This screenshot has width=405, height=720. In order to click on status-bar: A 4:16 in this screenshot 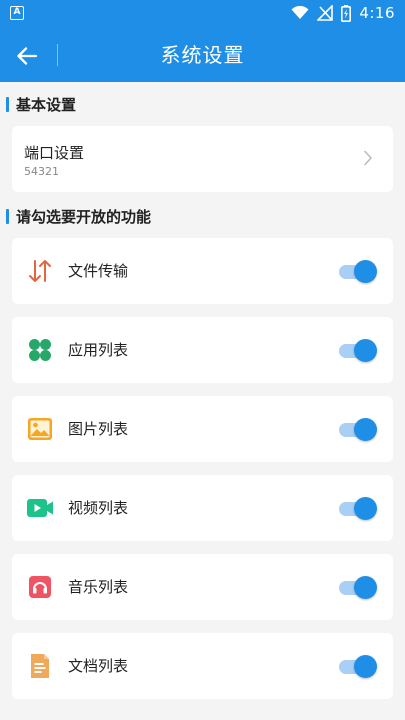, I will do `click(202, 14)`.